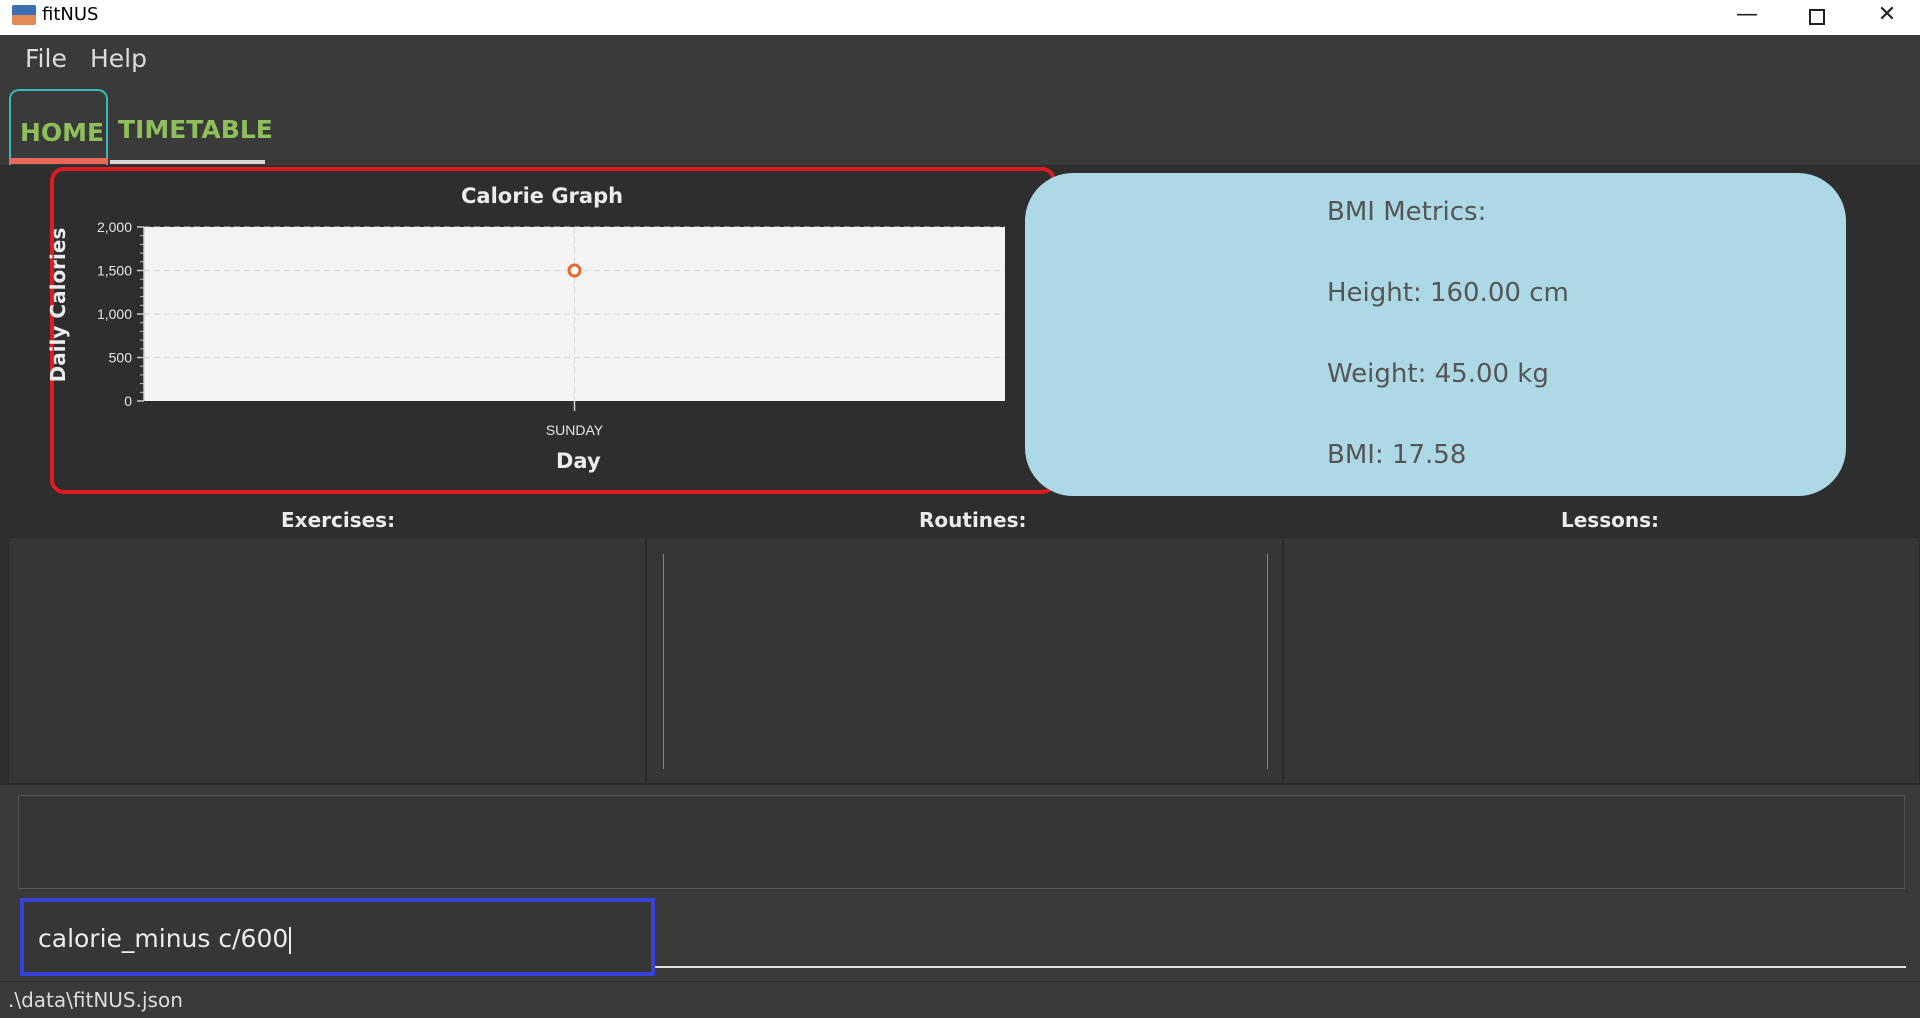 The width and height of the screenshot is (1920, 1018). What do you see at coordinates (128, 401) in the screenshot?
I see `y-tick-label: 0` at bounding box center [128, 401].